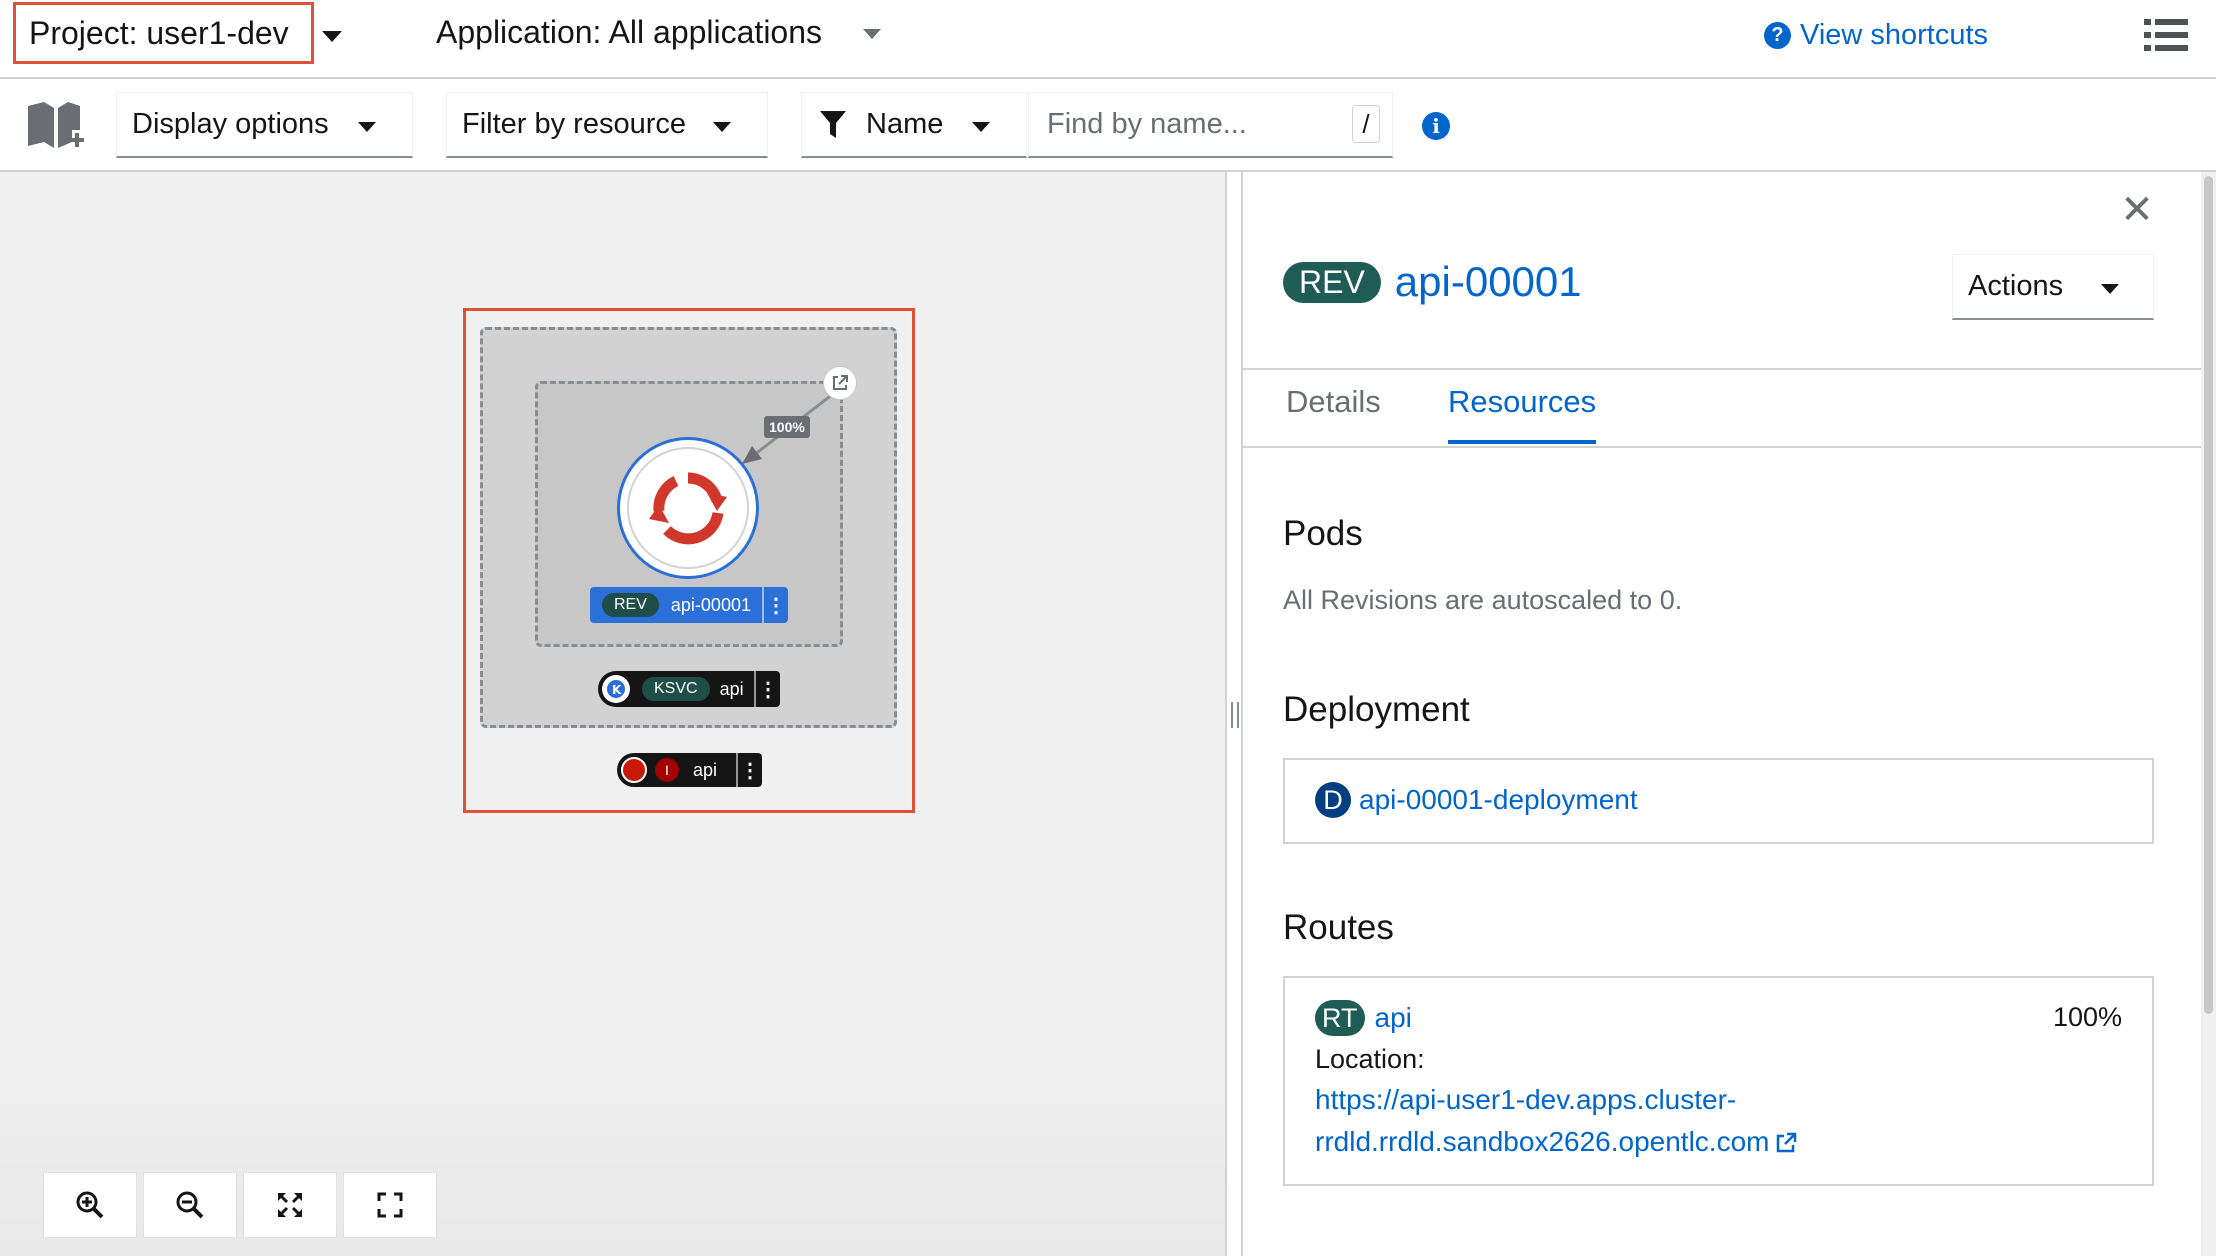 This screenshot has height=1256, width=2216. I want to click on panel-tabs: Details Resources, so click(1722, 408).